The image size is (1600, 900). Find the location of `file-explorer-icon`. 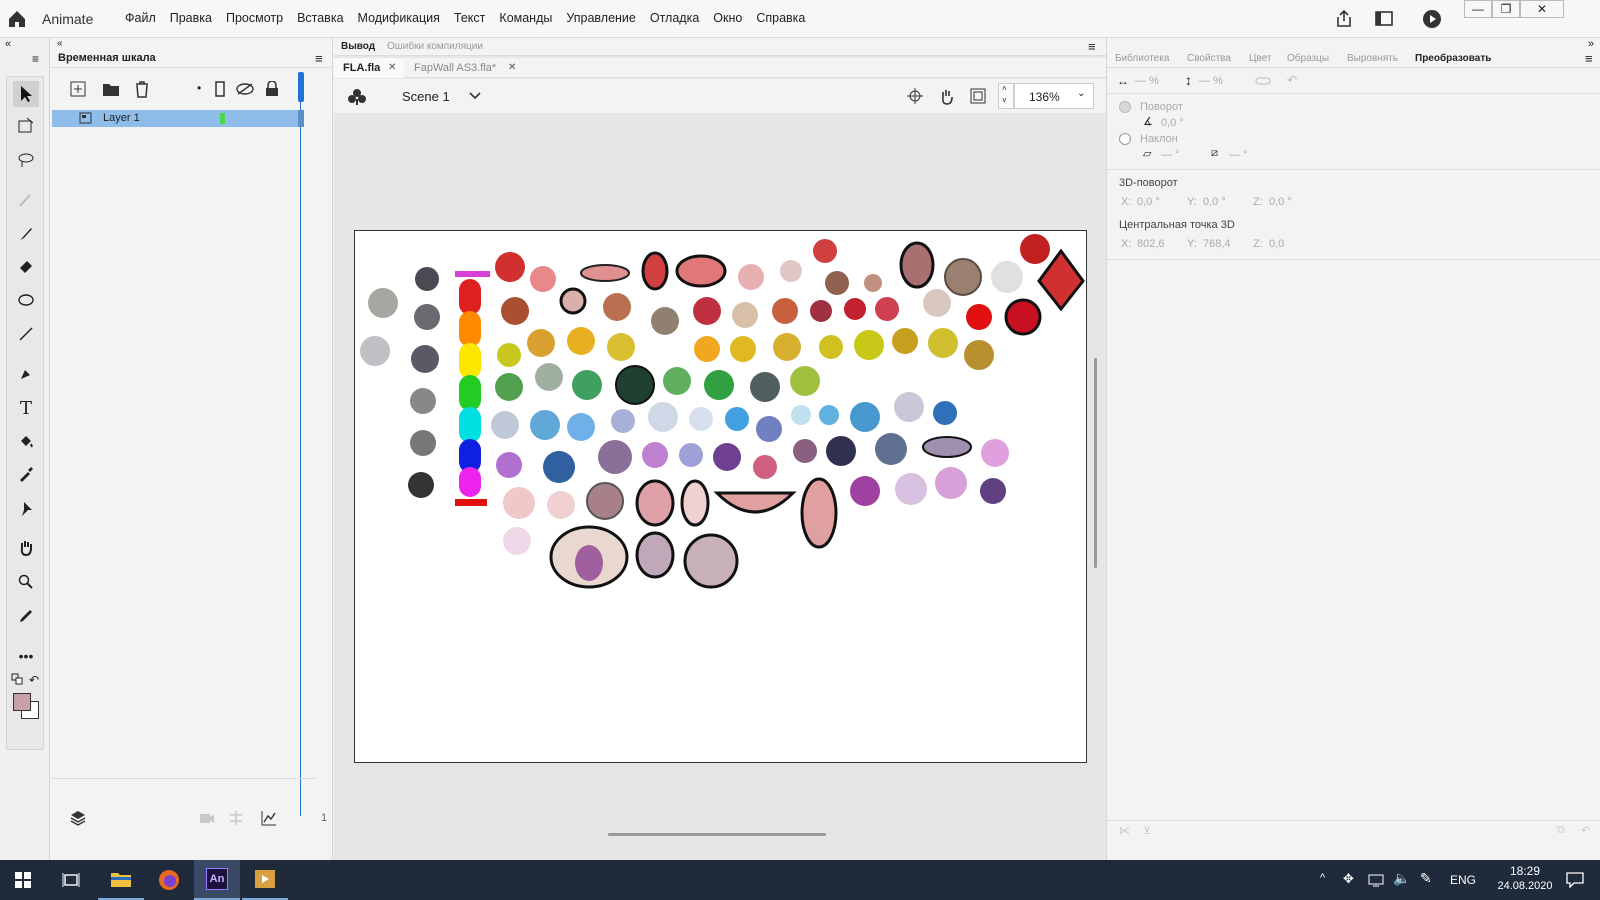

file-explorer-icon is located at coordinates (121, 880).